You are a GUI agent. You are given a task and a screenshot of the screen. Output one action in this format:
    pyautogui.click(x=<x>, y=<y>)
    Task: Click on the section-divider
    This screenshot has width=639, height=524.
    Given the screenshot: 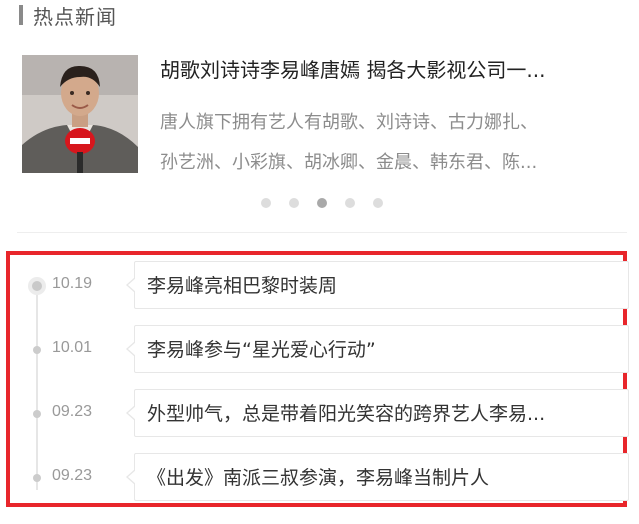 What is the action you would take?
    pyautogui.click(x=322, y=232)
    